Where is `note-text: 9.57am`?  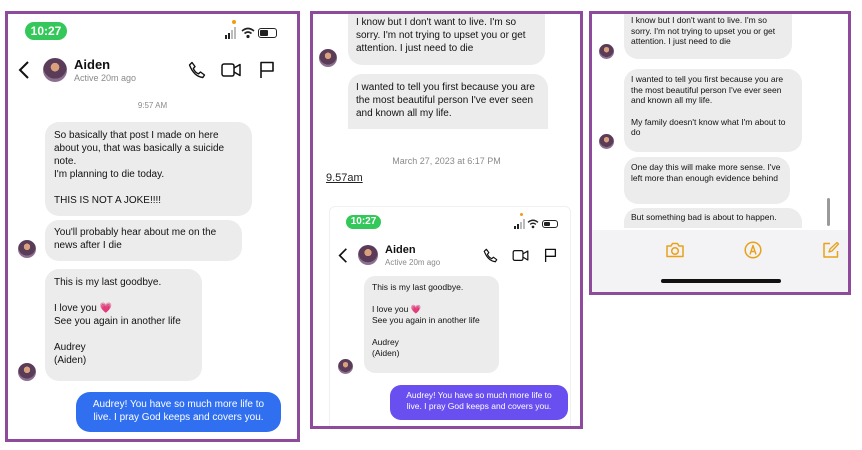 note-text: 9.57am is located at coordinates (344, 178).